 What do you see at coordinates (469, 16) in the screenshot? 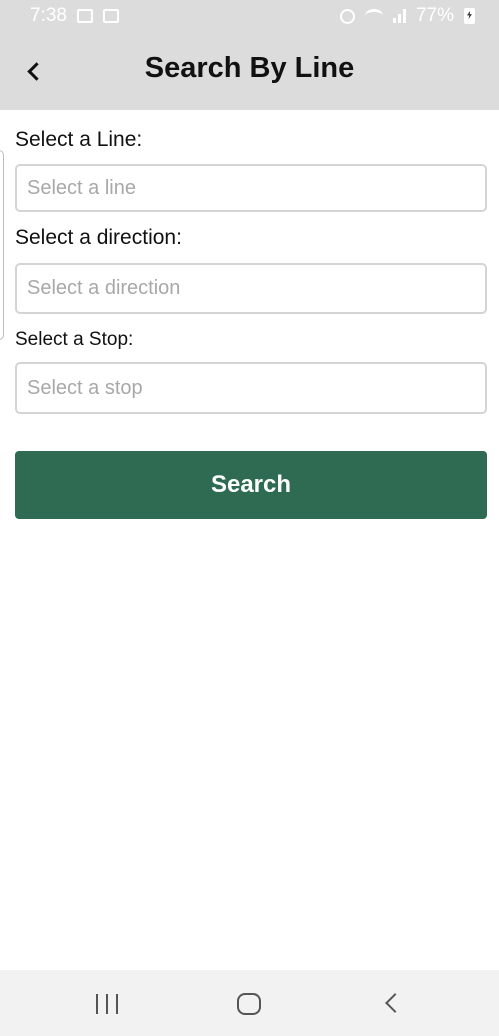
I see `battery-charging-icon` at bounding box center [469, 16].